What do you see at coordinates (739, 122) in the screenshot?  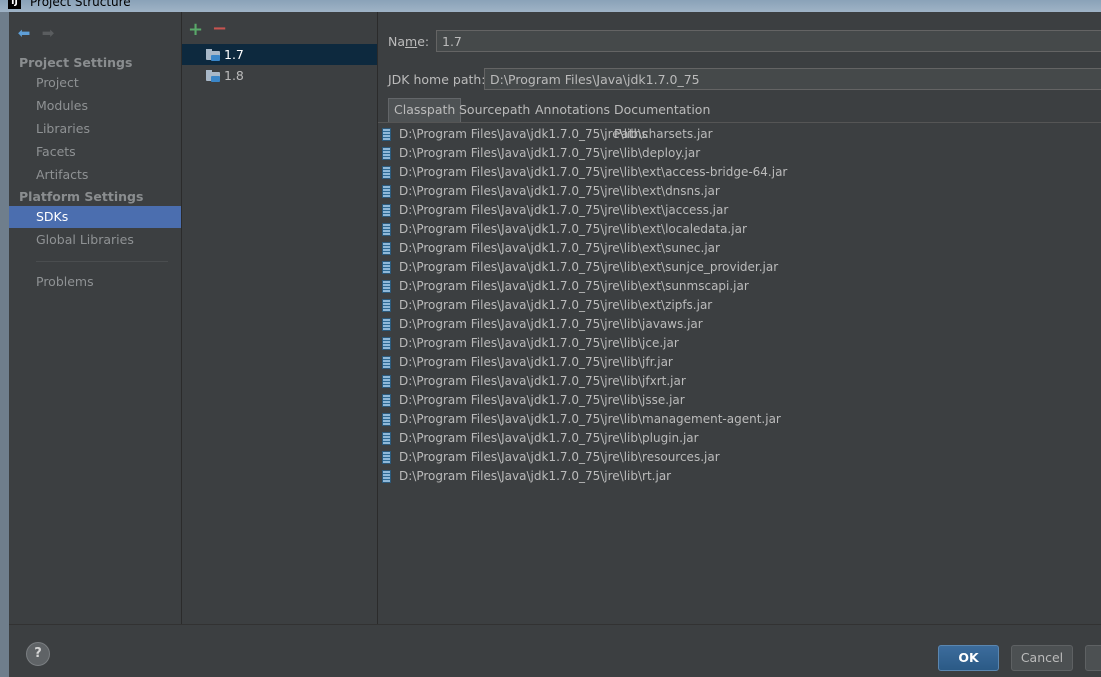 I see `tab-divider` at bounding box center [739, 122].